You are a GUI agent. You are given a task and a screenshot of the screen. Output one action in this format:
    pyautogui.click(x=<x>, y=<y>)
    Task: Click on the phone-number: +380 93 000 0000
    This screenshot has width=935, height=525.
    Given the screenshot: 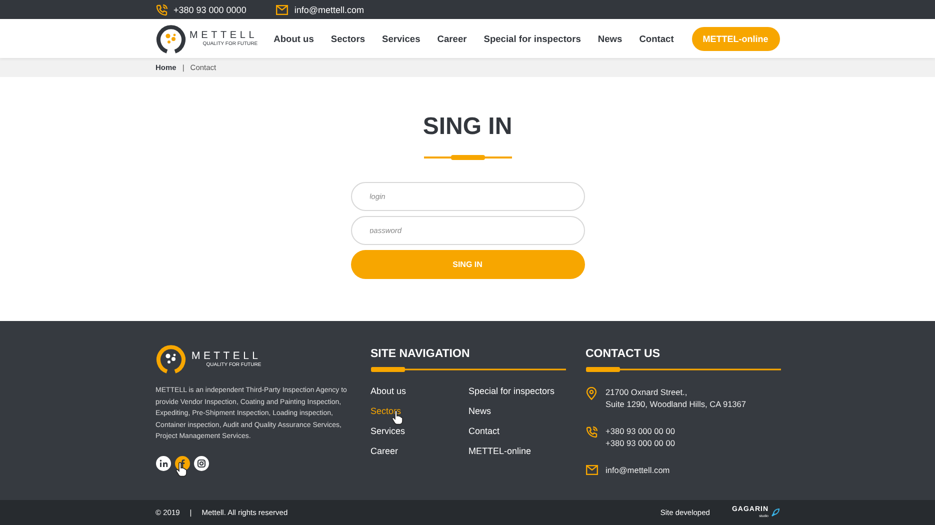 What is the action you would take?
    pyautogui.click(x=210, y=9)
    